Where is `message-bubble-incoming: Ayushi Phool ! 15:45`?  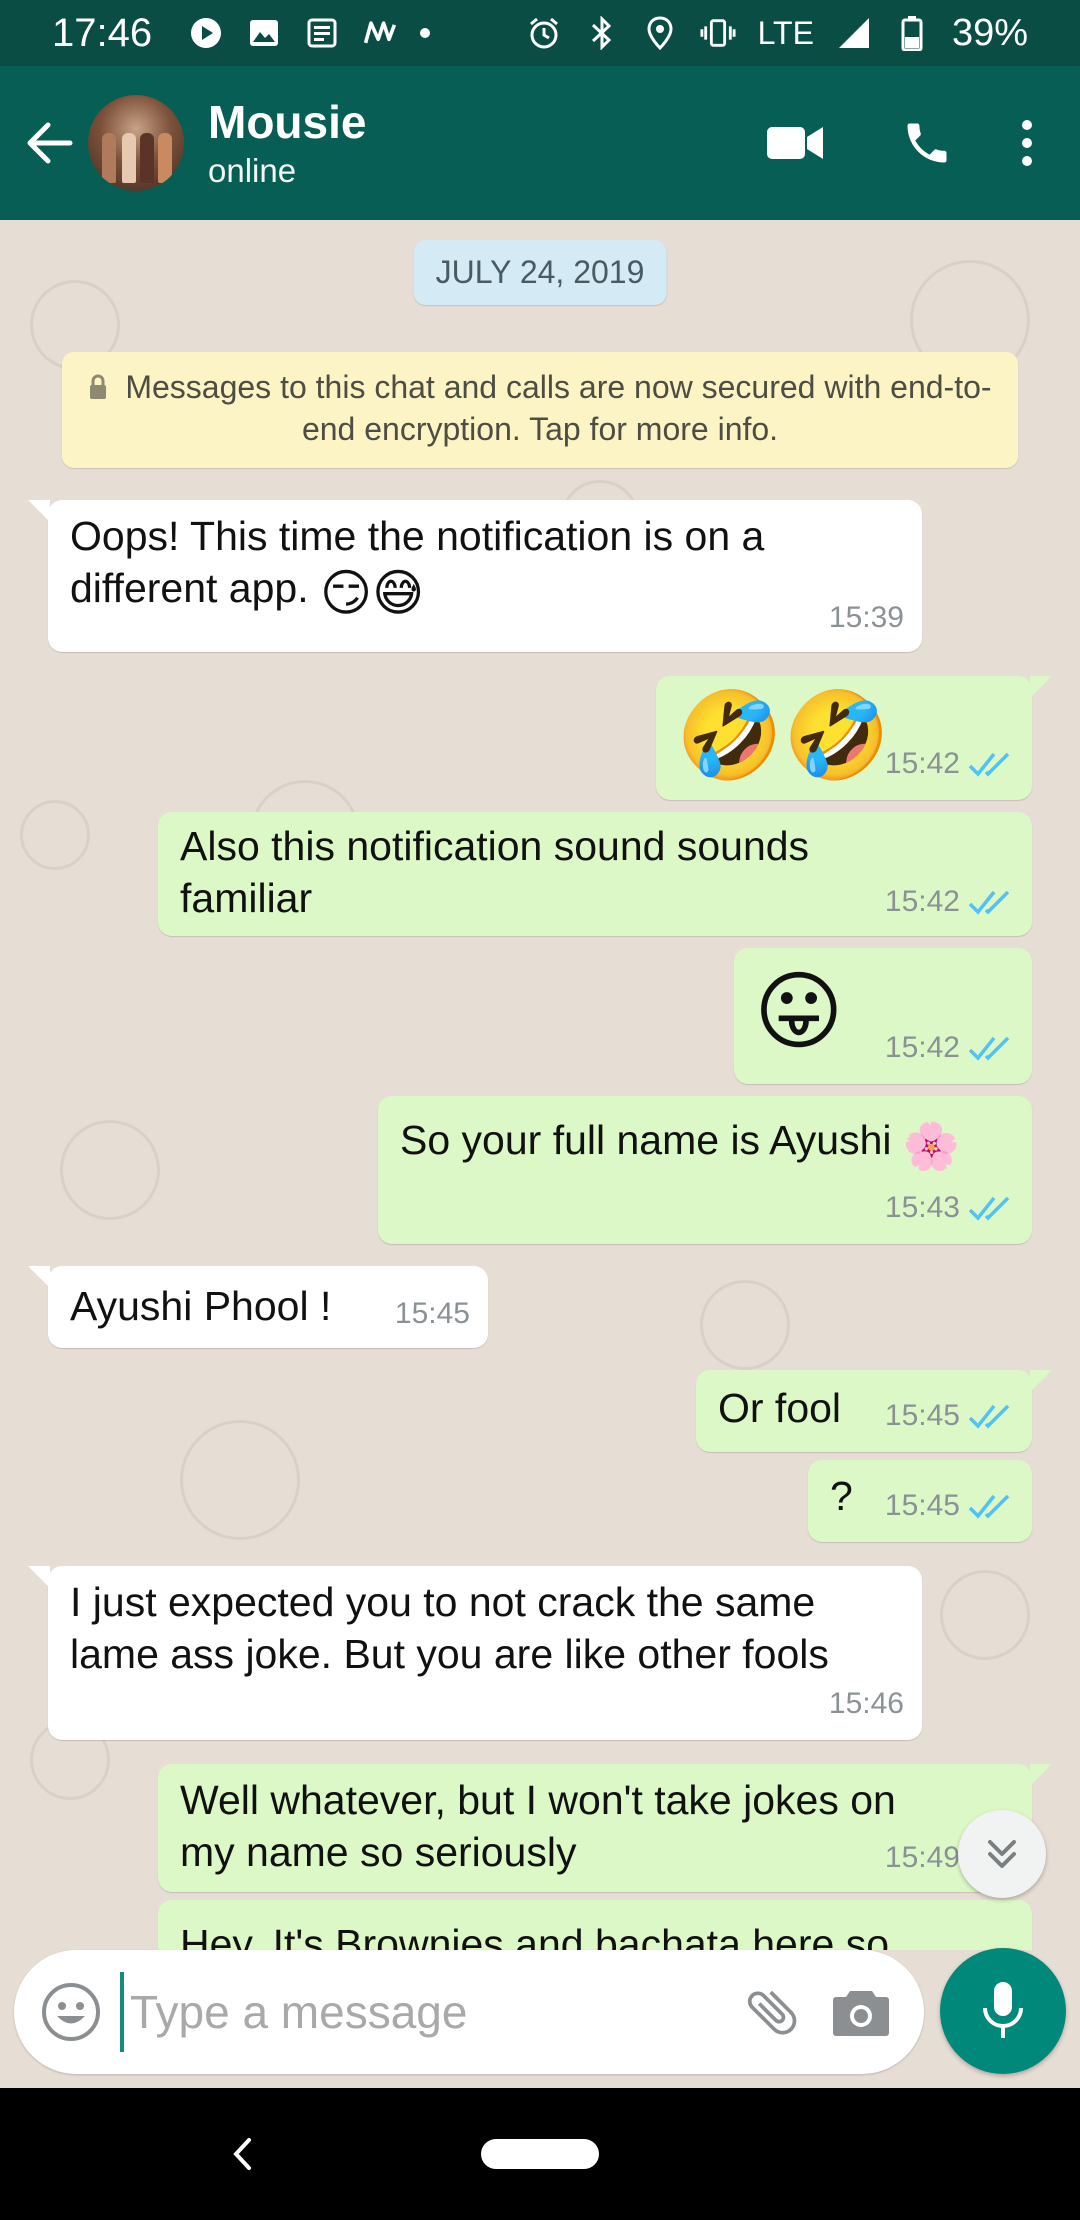 message-bubble-incoming: Ayushi Phool ! 15:45 is located at coordinates (258, 1307).